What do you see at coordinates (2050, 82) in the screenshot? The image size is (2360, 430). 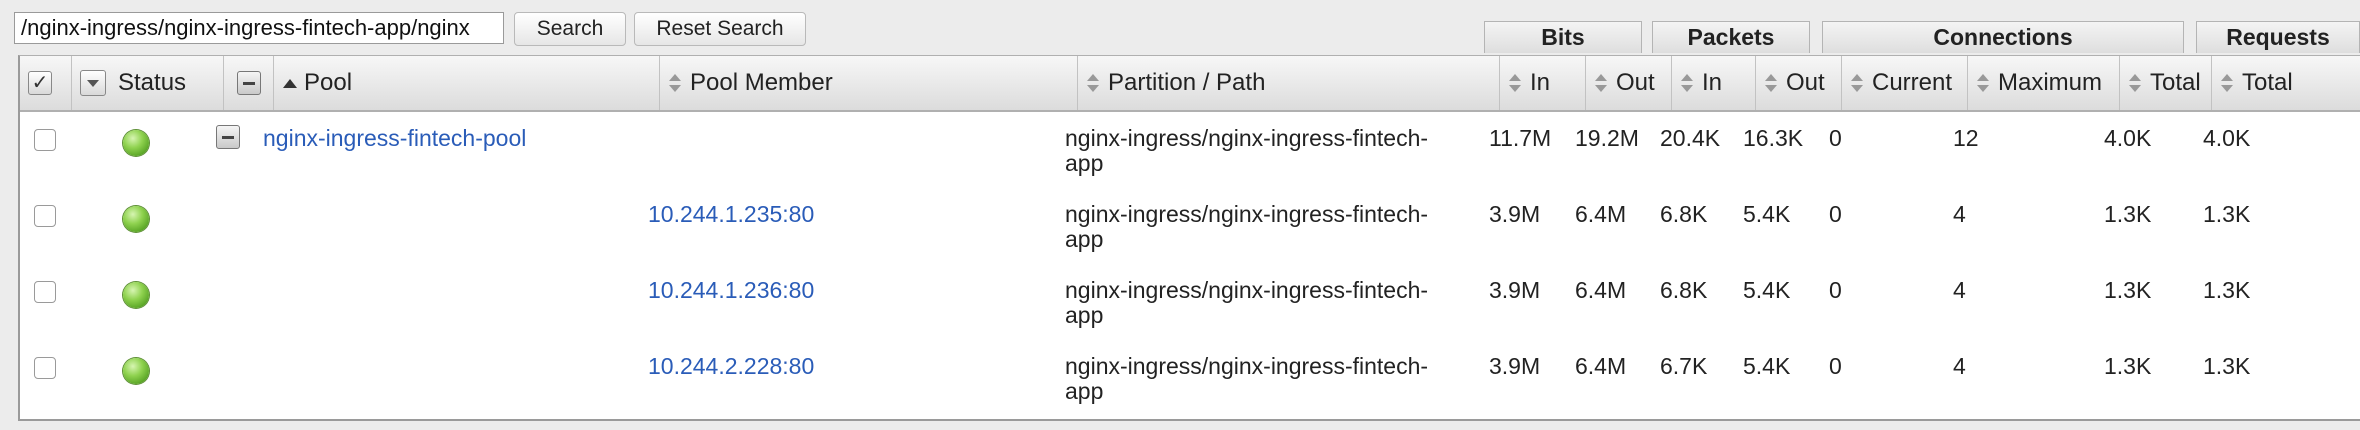 I see `column-conn-maximum-label: Maximum` at bounding box center [2050, 82].